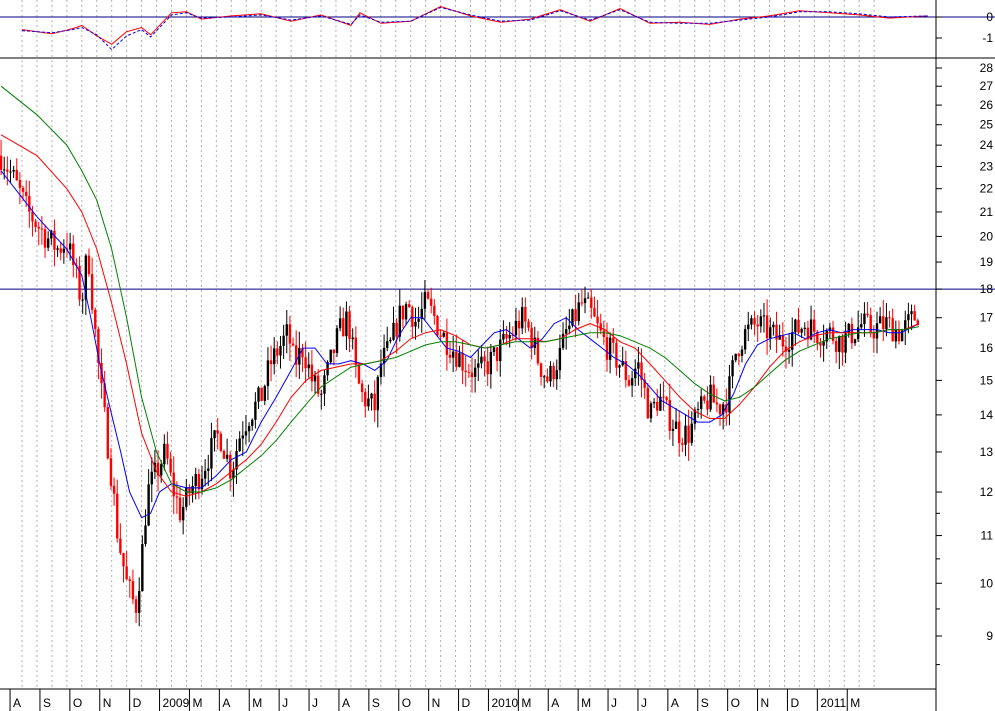 This screenshot has width=995, height=711. I want to click on price-tick-label: 15, so click(987, 380).